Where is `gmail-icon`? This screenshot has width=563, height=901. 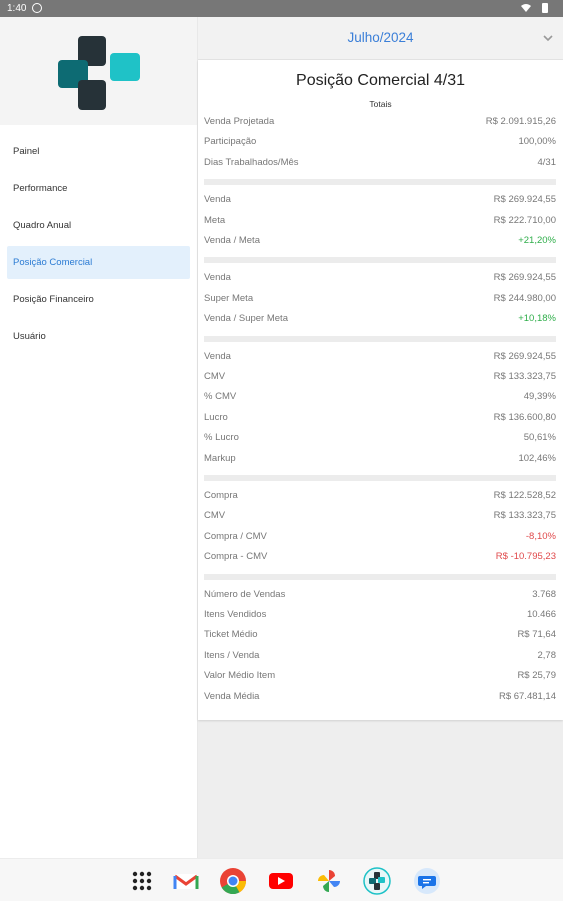
gmail-icon is located at coordinates (186, 881).